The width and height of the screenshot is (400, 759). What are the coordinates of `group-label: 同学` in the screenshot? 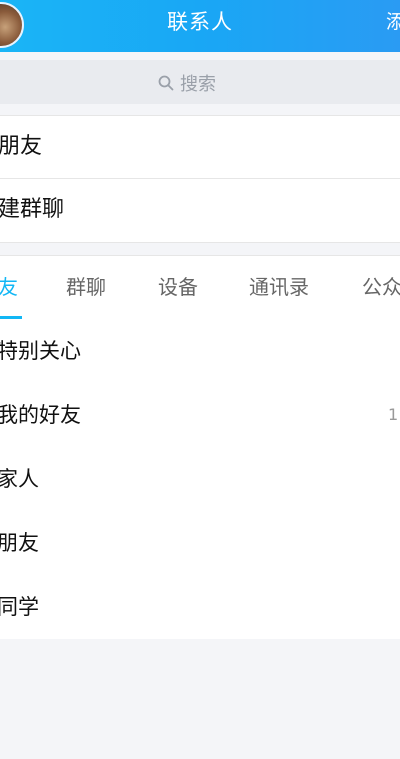 It's located at (19, 607).